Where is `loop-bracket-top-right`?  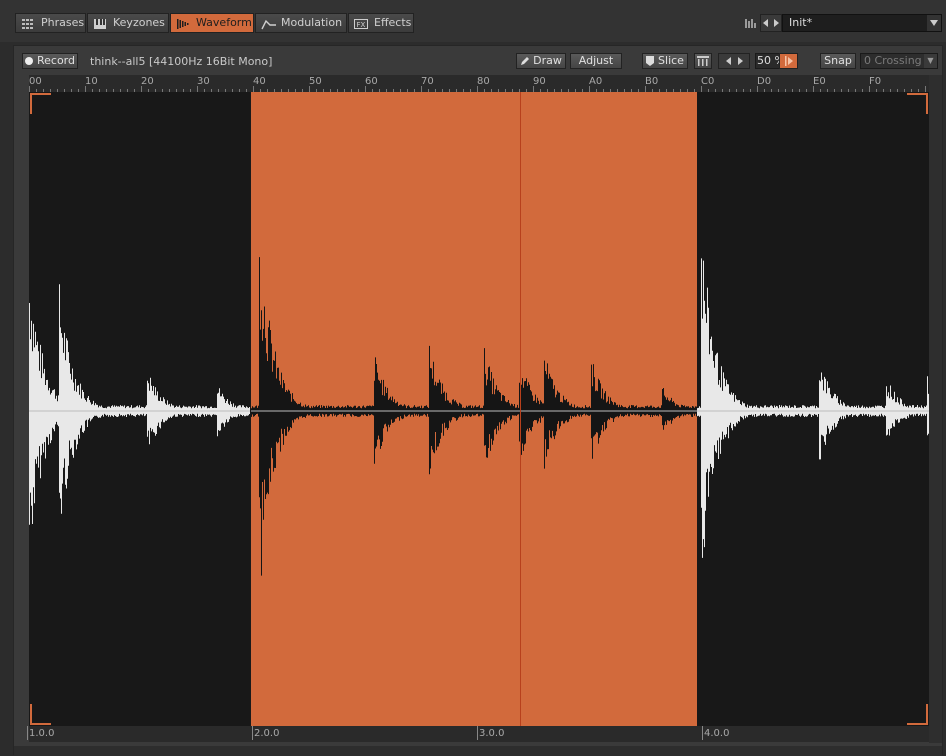 loop-bracket-top-right is located at coordinates (917, 103).